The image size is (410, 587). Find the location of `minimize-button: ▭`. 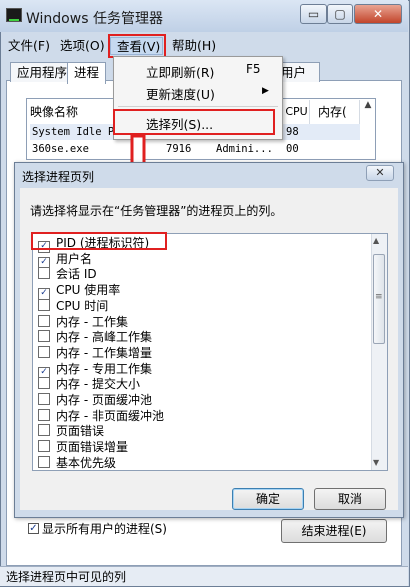

minimize-button: ▭ is located at coordinates (313, 14).